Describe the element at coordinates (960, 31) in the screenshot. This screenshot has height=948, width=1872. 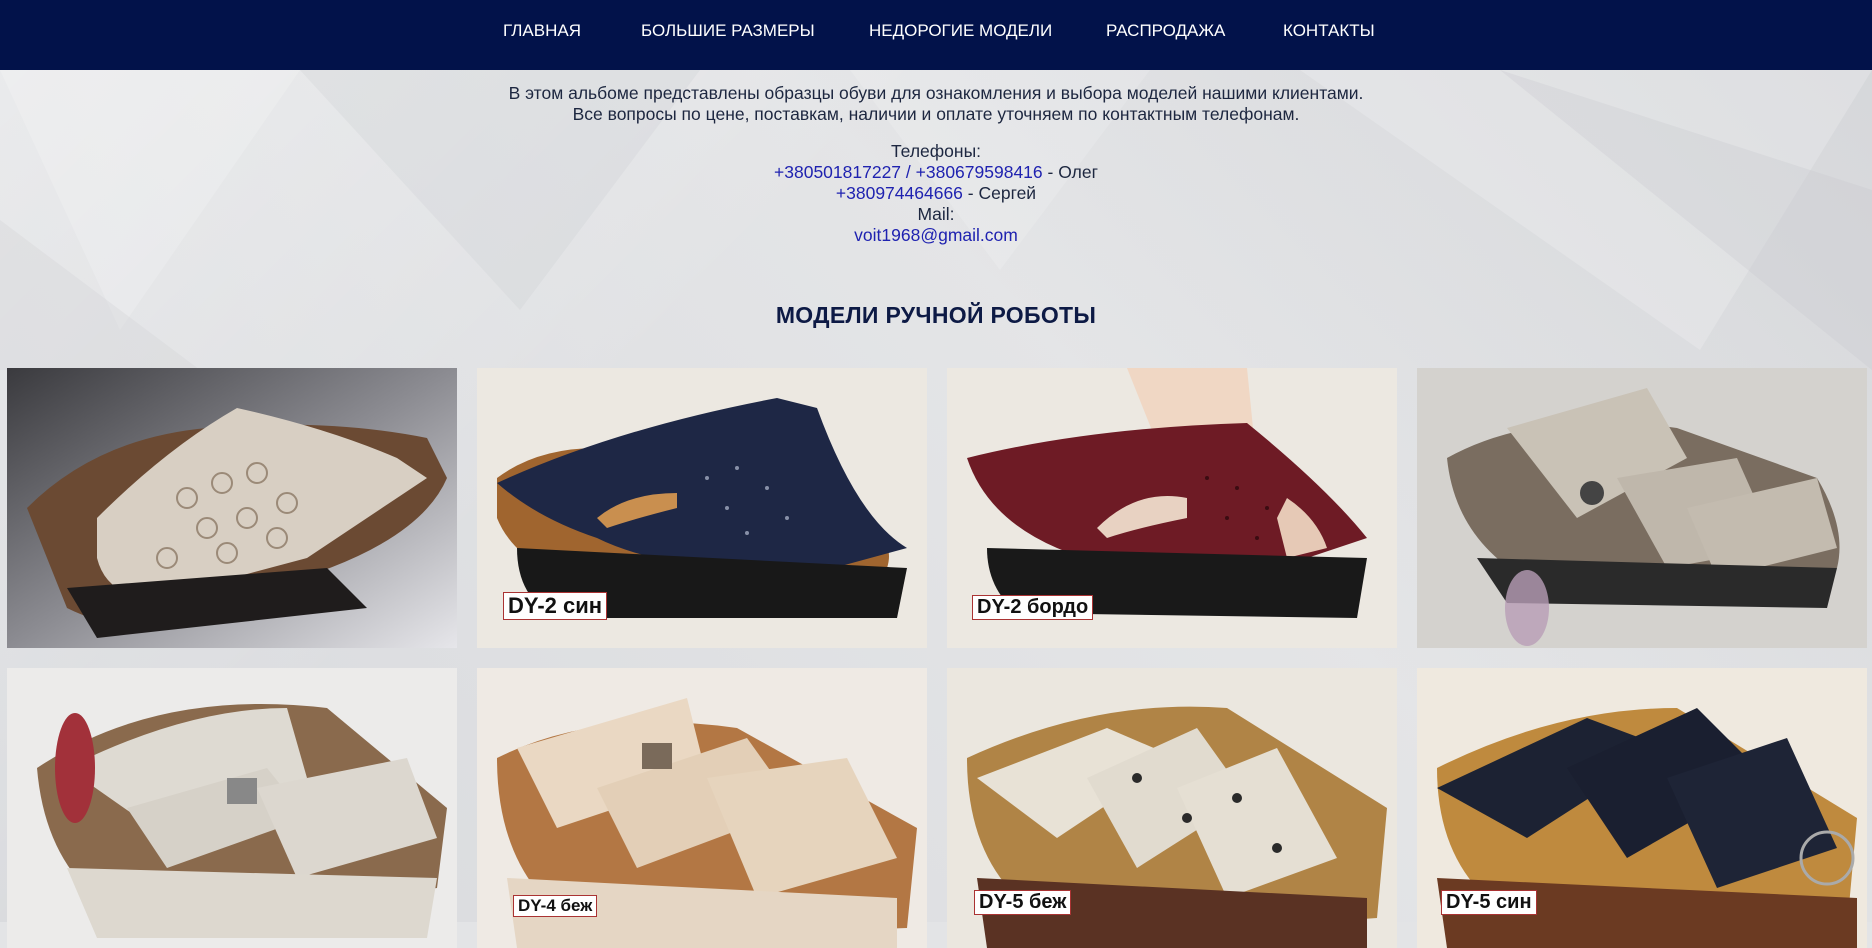
I see `nav-item-cheap-models: НЕДОРОГИЕ МОДЕЛИ` at that location.